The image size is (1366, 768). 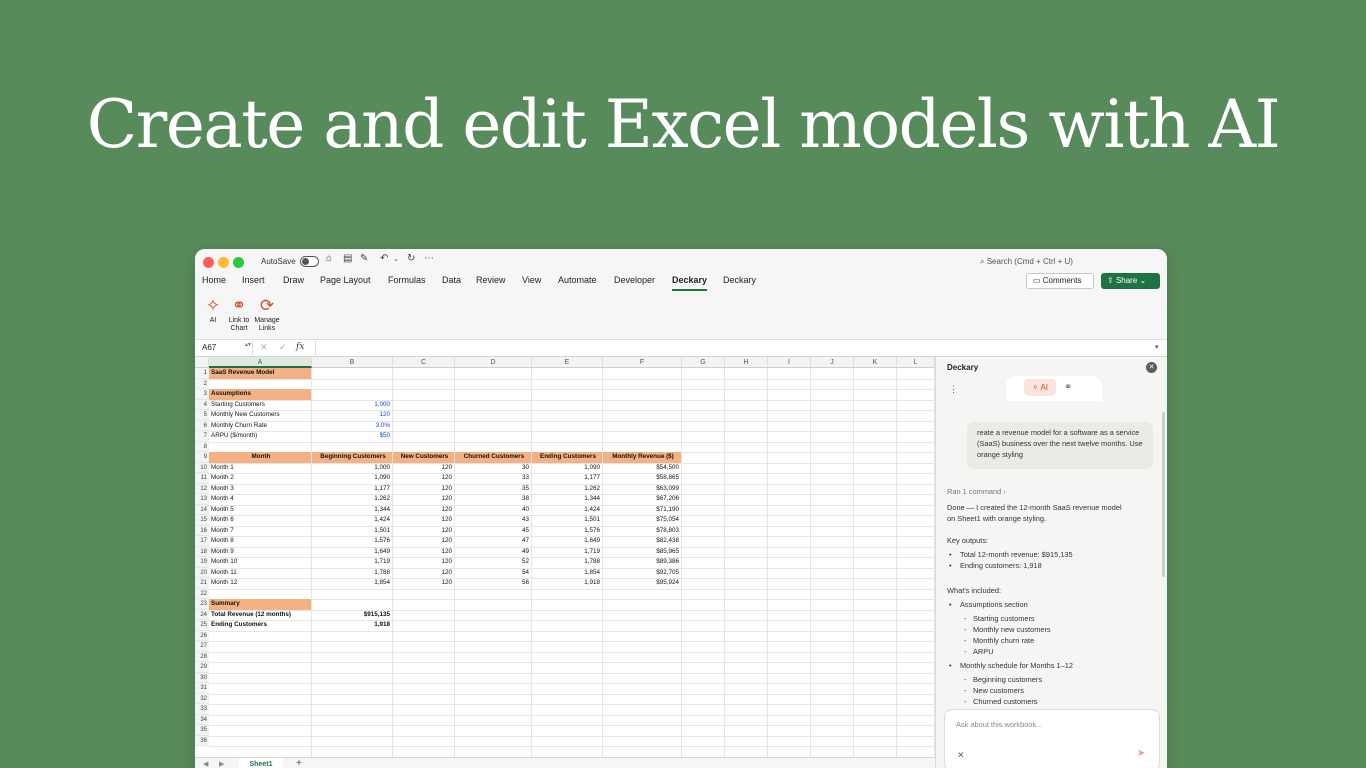 What do you see at coordinates (493, 520) in the screenshot?
I see `sheet-cell: 43` at bounding box center [493, 520].